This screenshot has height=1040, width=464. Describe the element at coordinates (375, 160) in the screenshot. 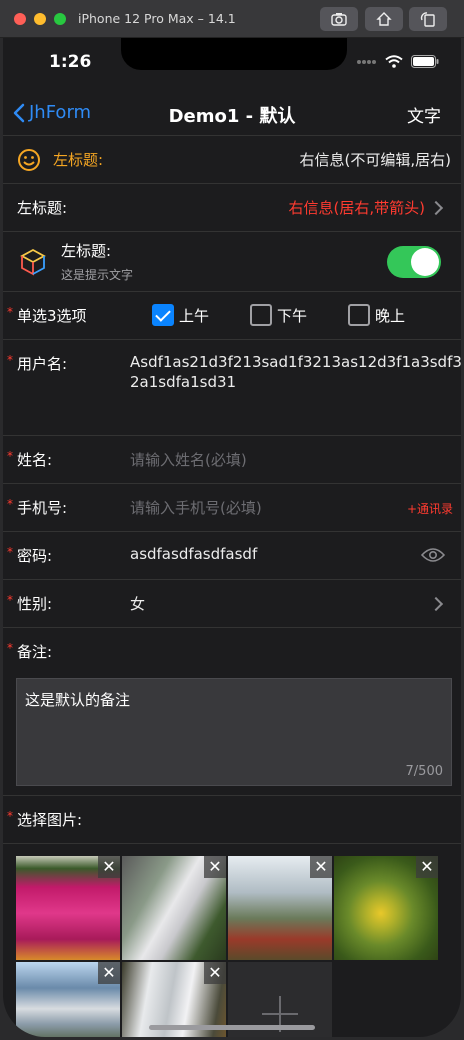

I see `row1-right-info: 右信息(不可编辑,居右)` at that location.